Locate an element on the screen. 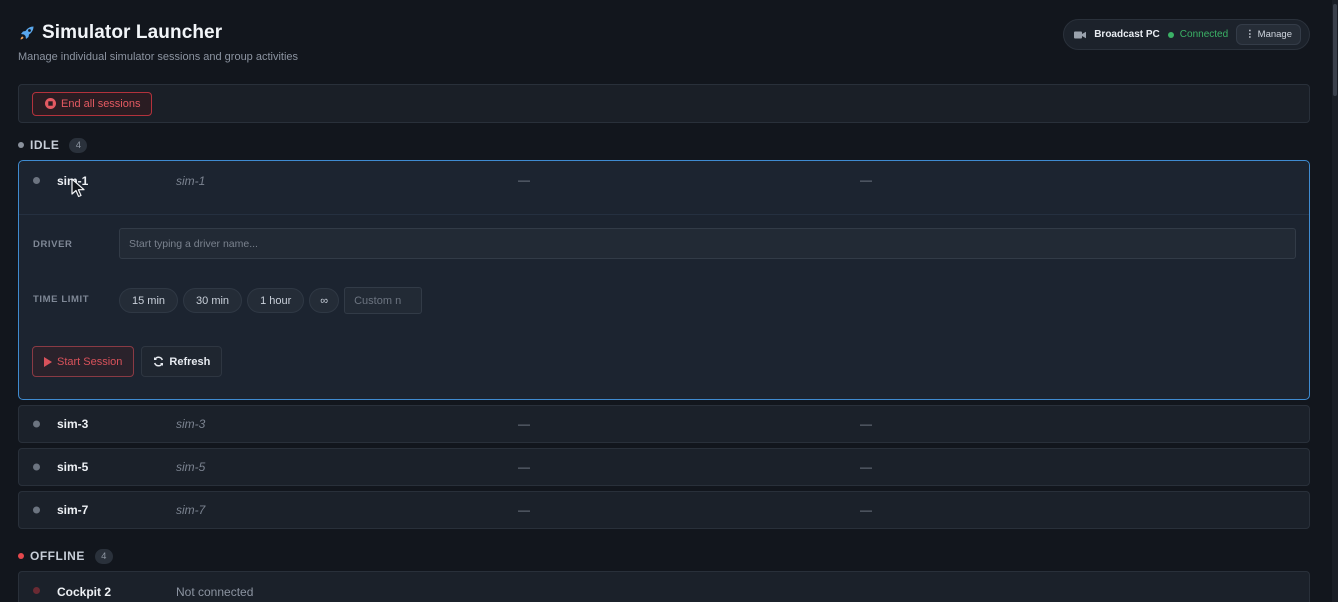 This screenshot has width=1338, height=602. sim-name: Cockpit 2 is located at coordinates (84, 592).